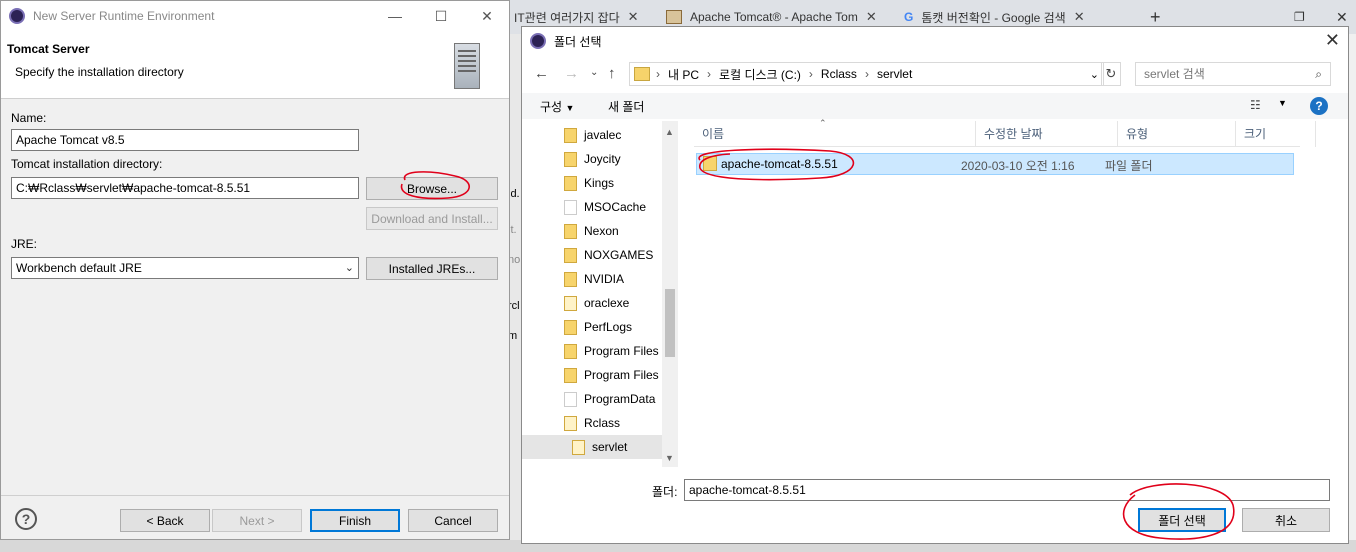 This screenshot has height=552, width=1356. What do you see at coordinates (1340, 294) in the screenshot?
I see `list-scrollbar` at bounding box center [1340, 294].